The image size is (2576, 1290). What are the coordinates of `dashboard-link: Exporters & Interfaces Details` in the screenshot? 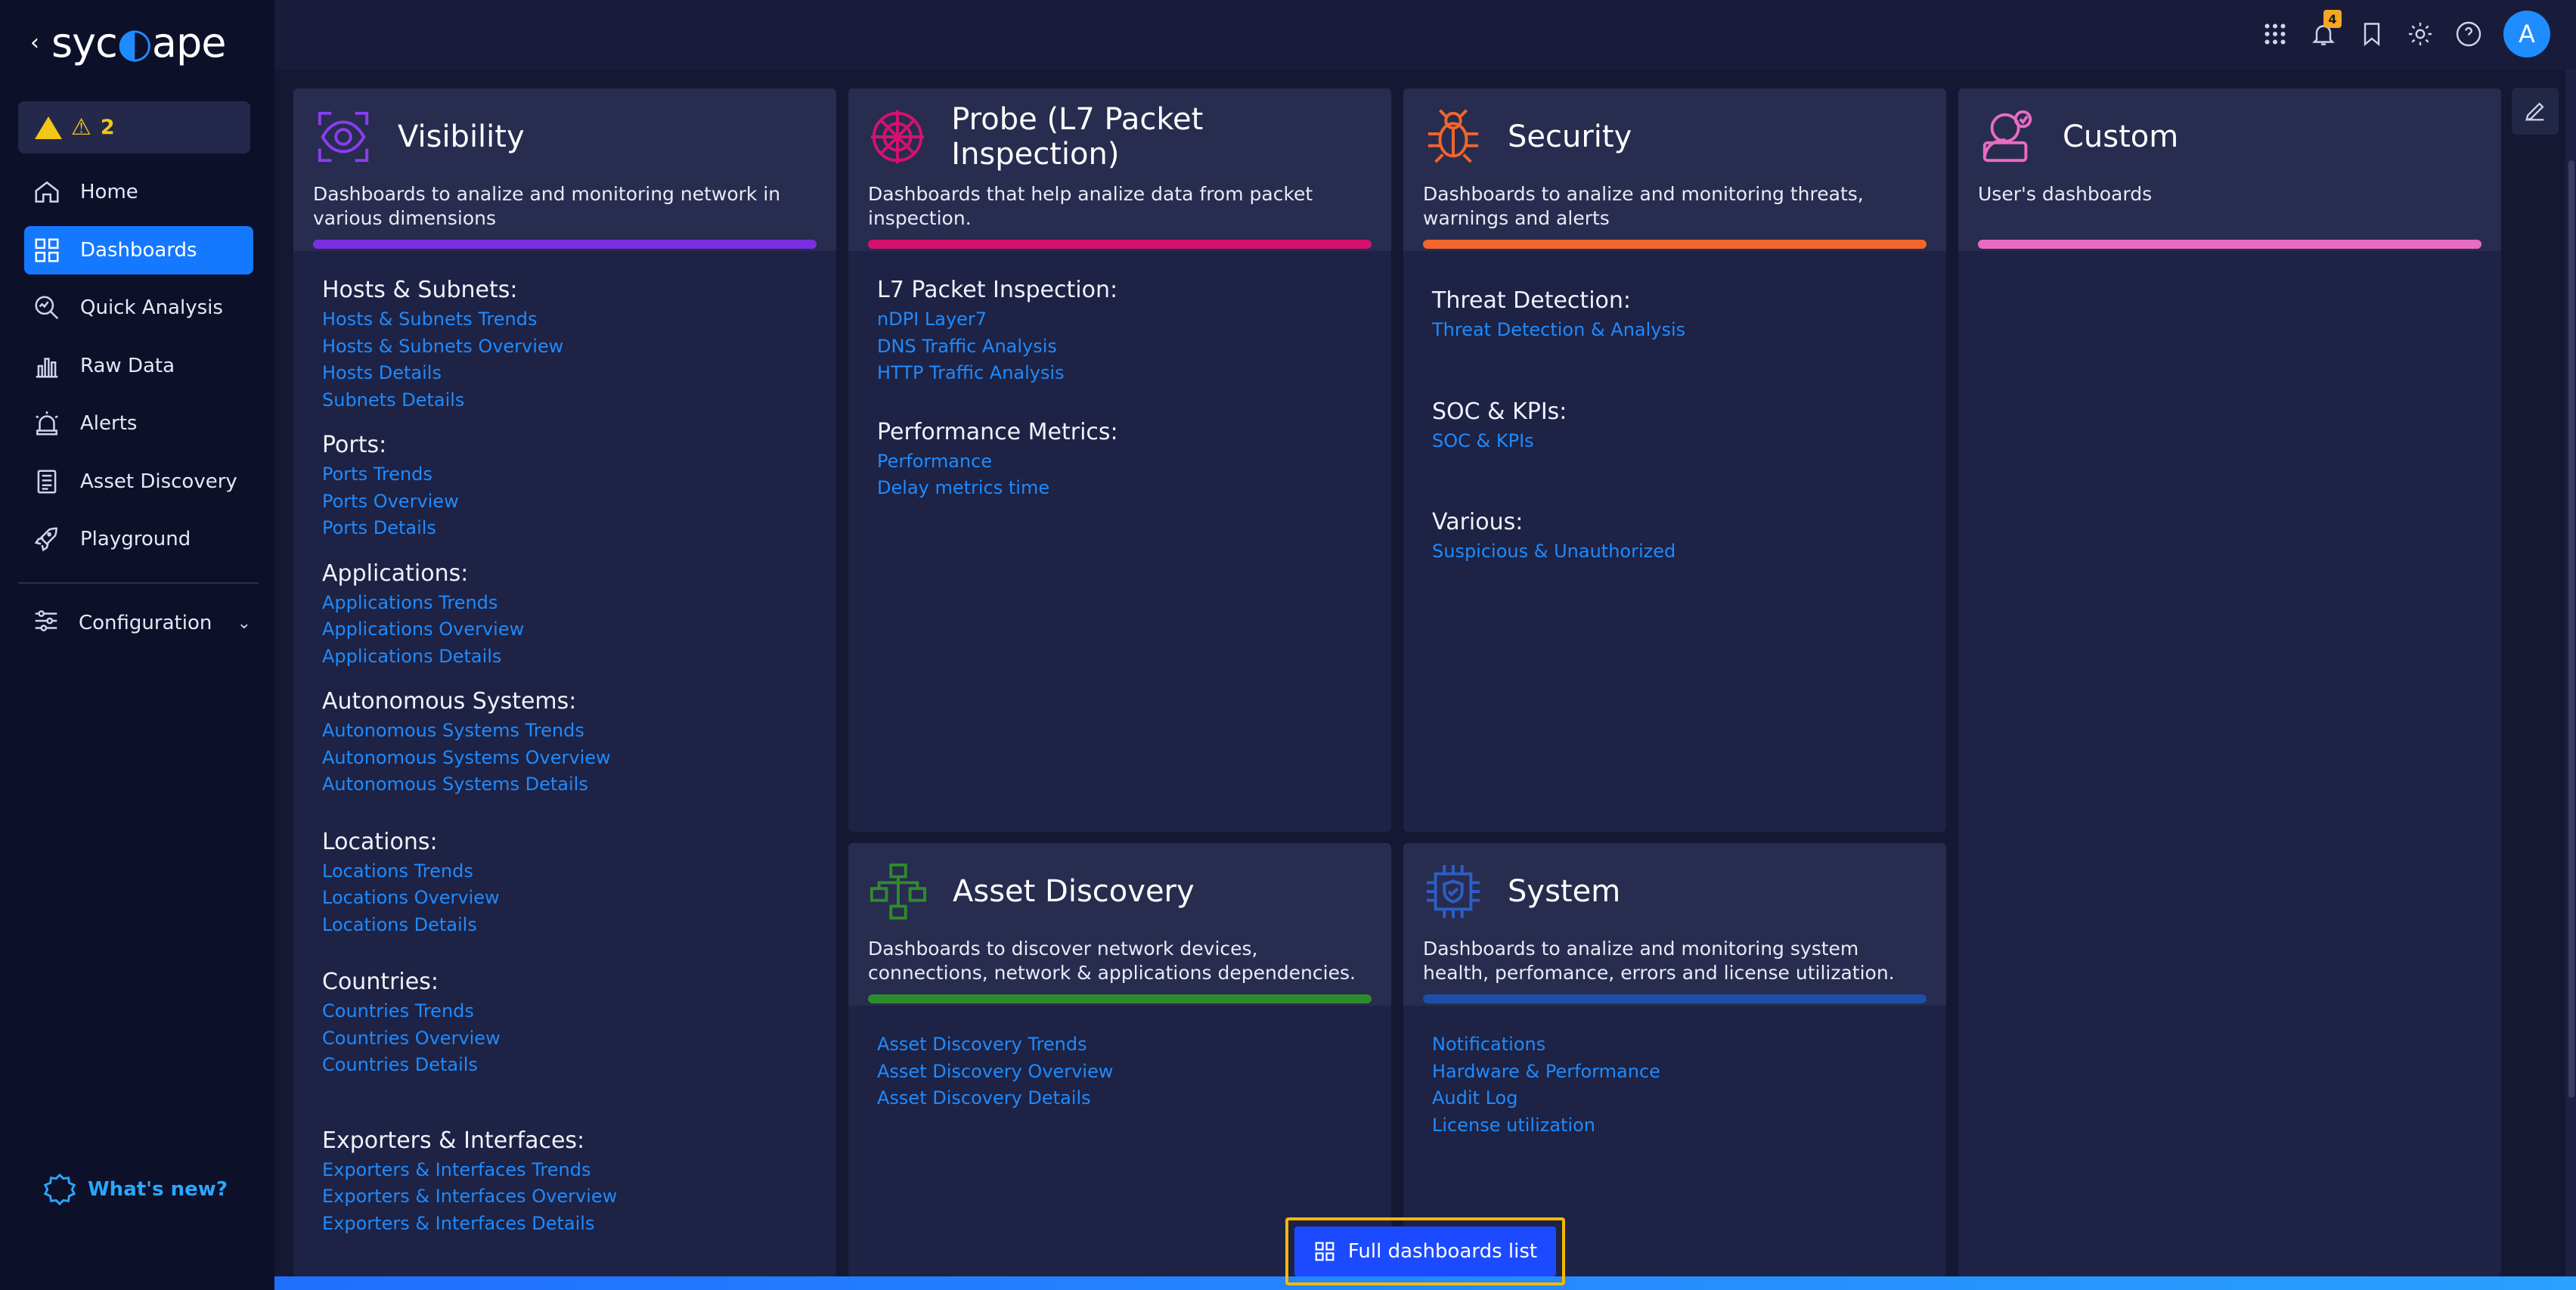 It's located at (565, 1224).